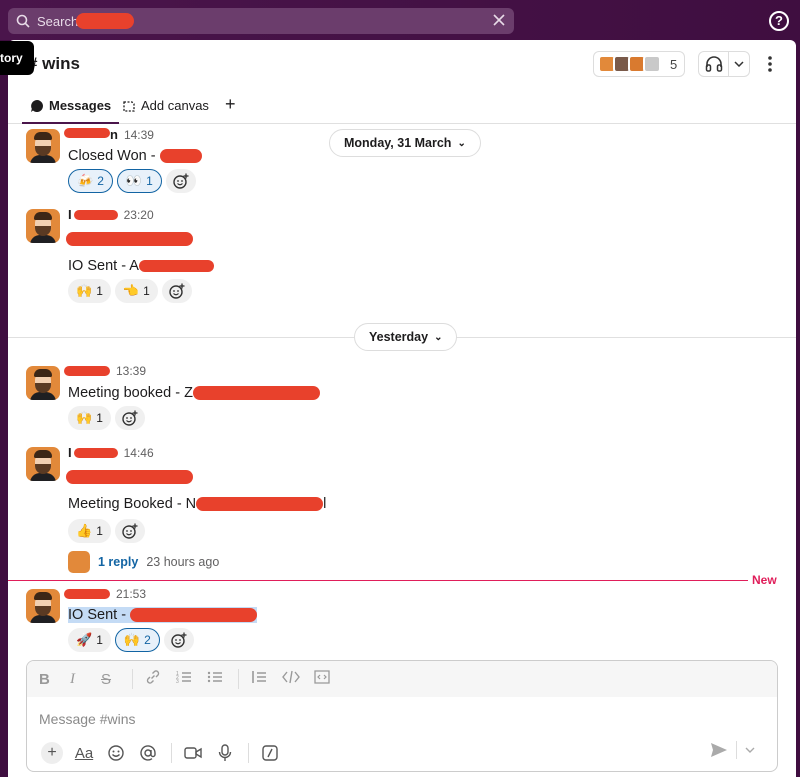 This screenshot has width=800, height=777. What do you see at coordinates (143, 562) in the screenshot?
I see `thread-summary: 1 reply 23 hours ago` at bounding box center [143, 562].